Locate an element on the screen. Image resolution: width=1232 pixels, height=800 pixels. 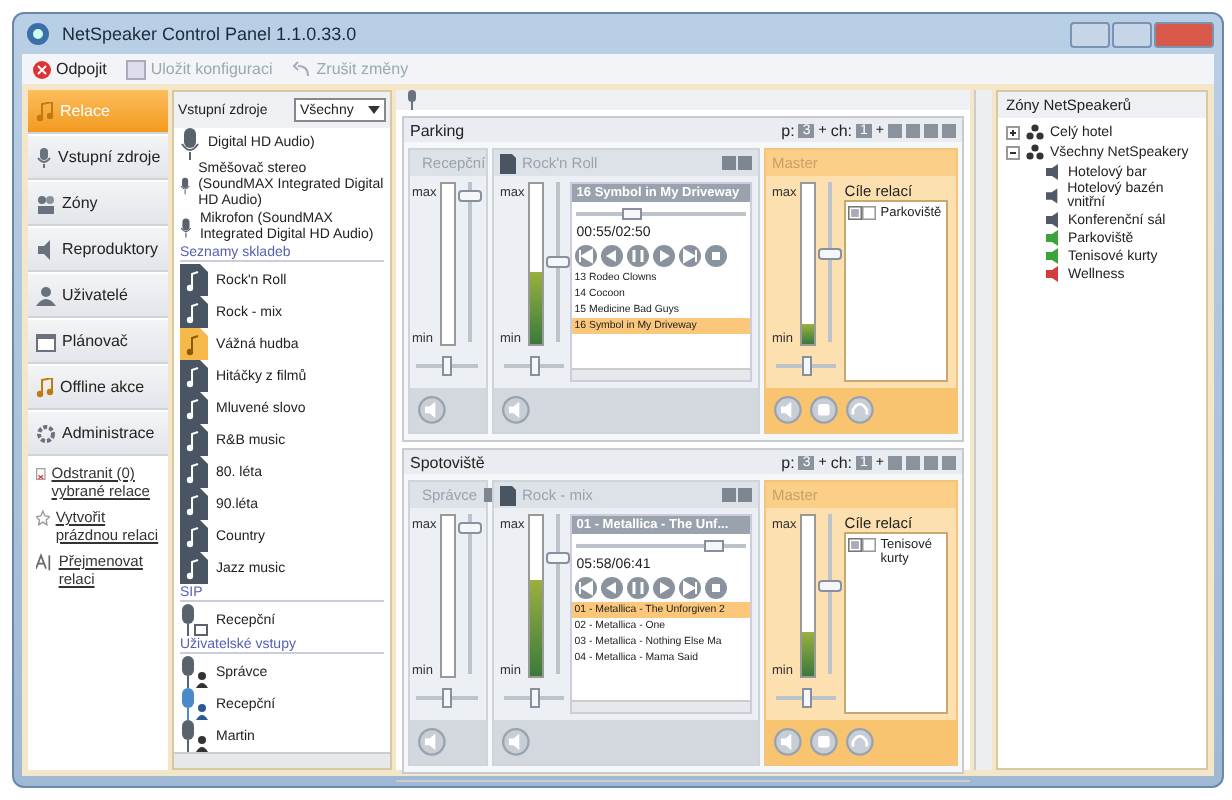
rename-icon is located at coordinates (44, 562).